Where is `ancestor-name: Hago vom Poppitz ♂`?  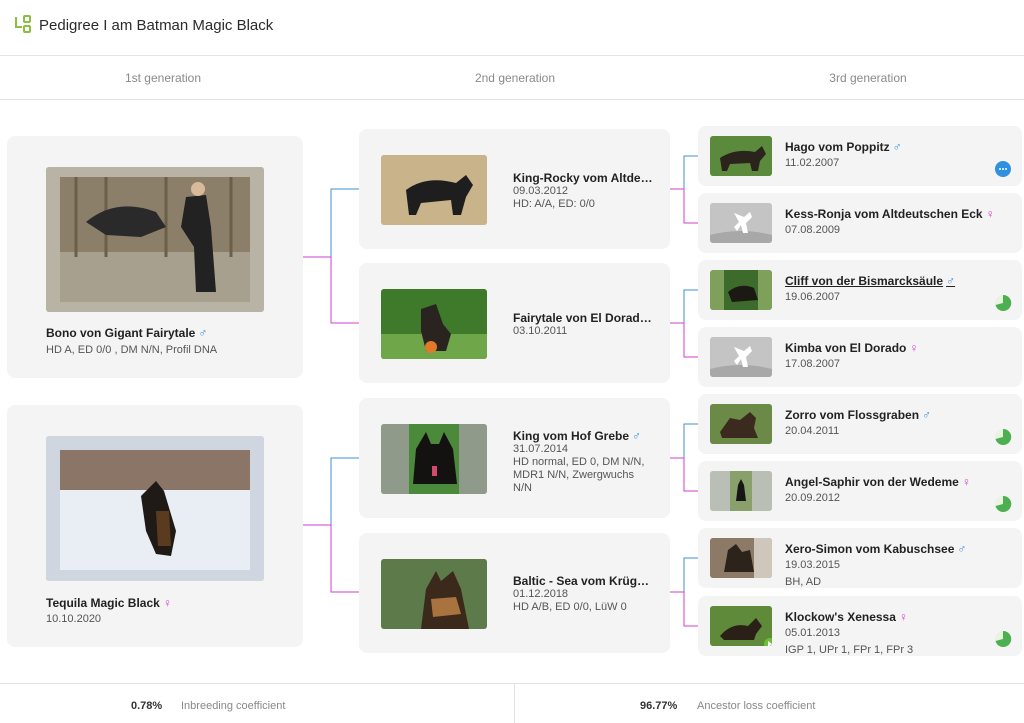
ancestor-name: Hago vom Poppitz ♂ is located at coordinates (843, 147).